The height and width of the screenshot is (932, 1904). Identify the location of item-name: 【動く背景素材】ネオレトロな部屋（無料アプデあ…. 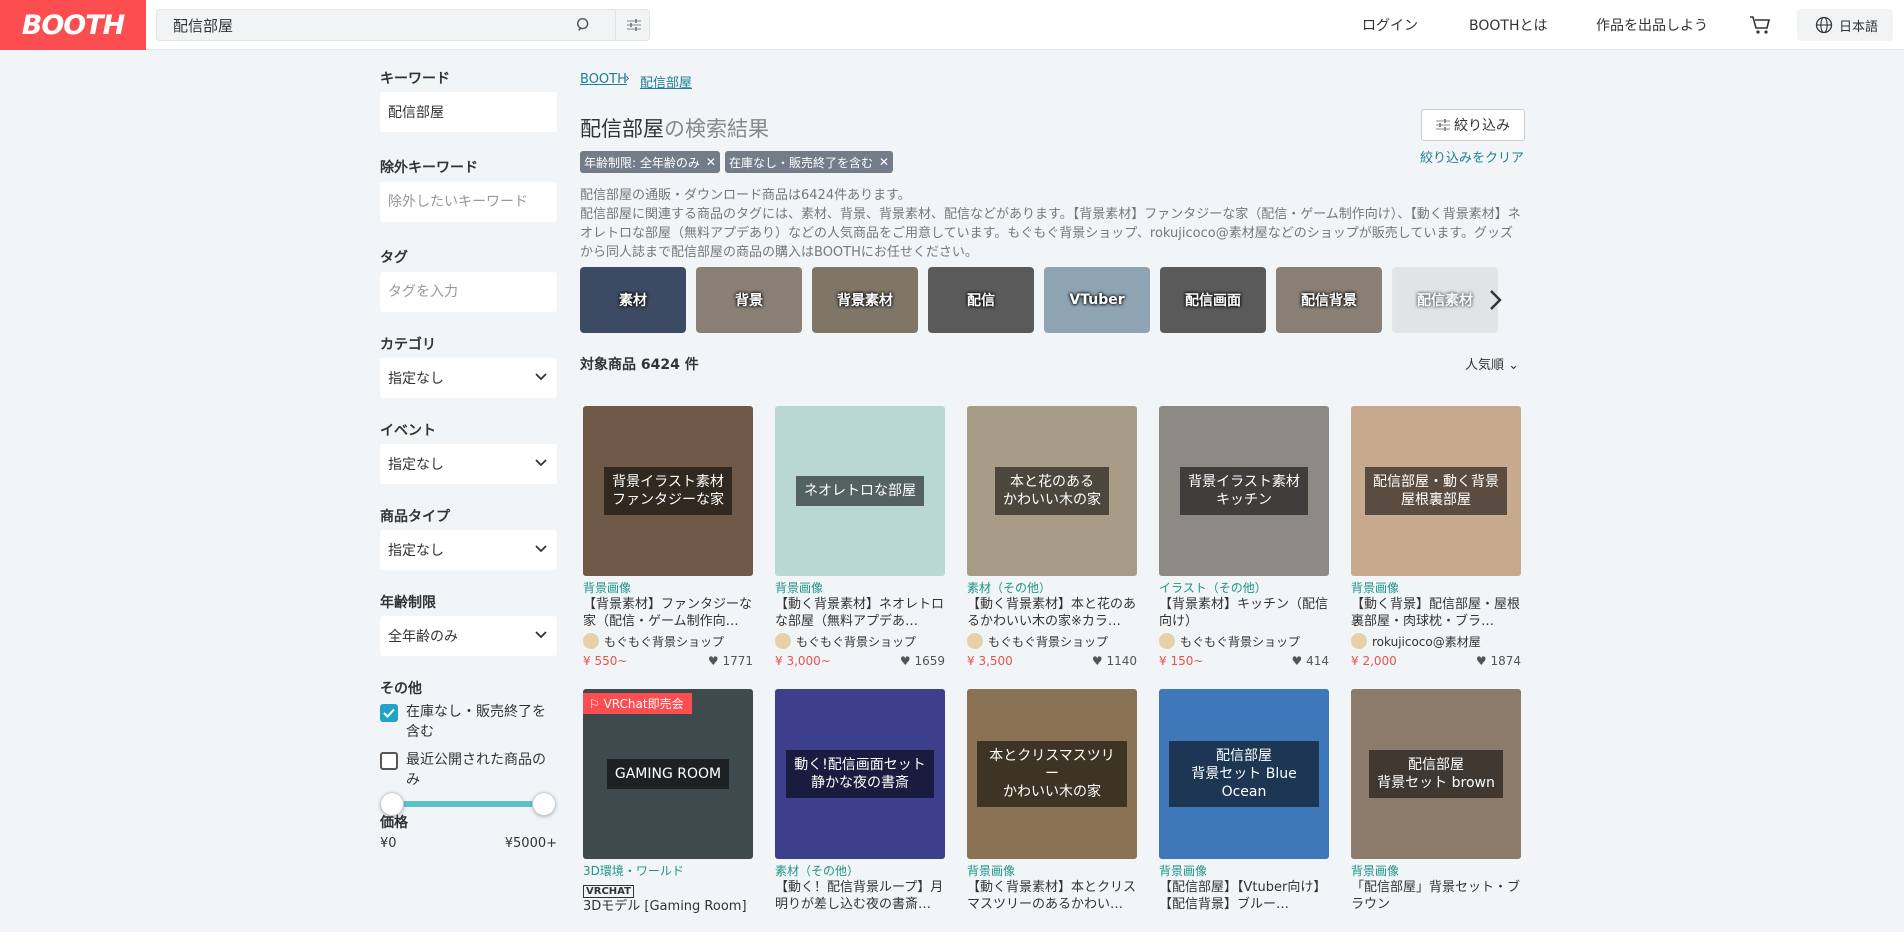
(860, 613).